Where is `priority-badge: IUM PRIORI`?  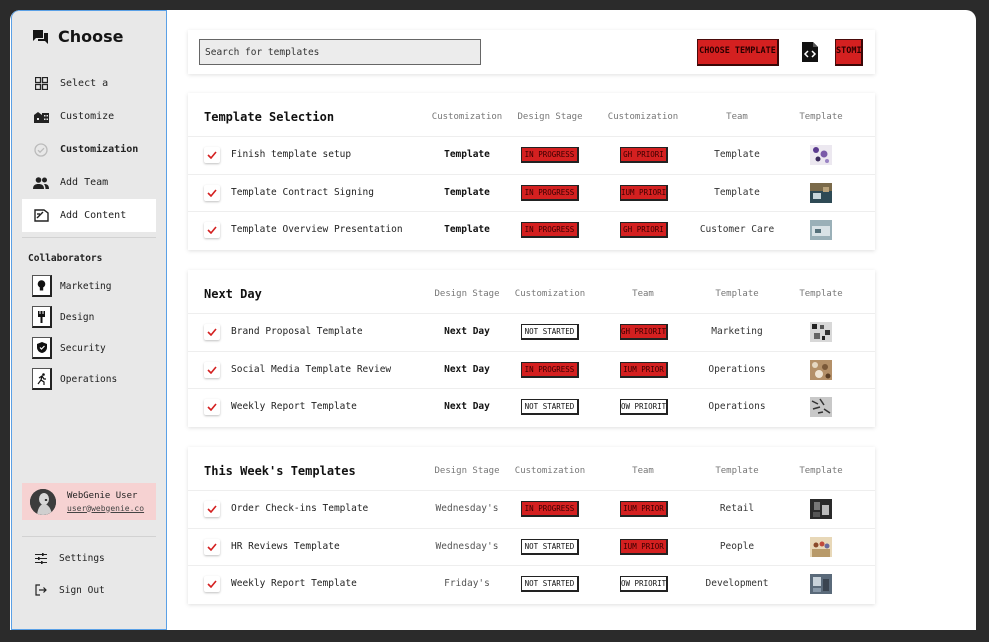
priority-badge: IUM PRIORI is located at coordinates (644, 192).